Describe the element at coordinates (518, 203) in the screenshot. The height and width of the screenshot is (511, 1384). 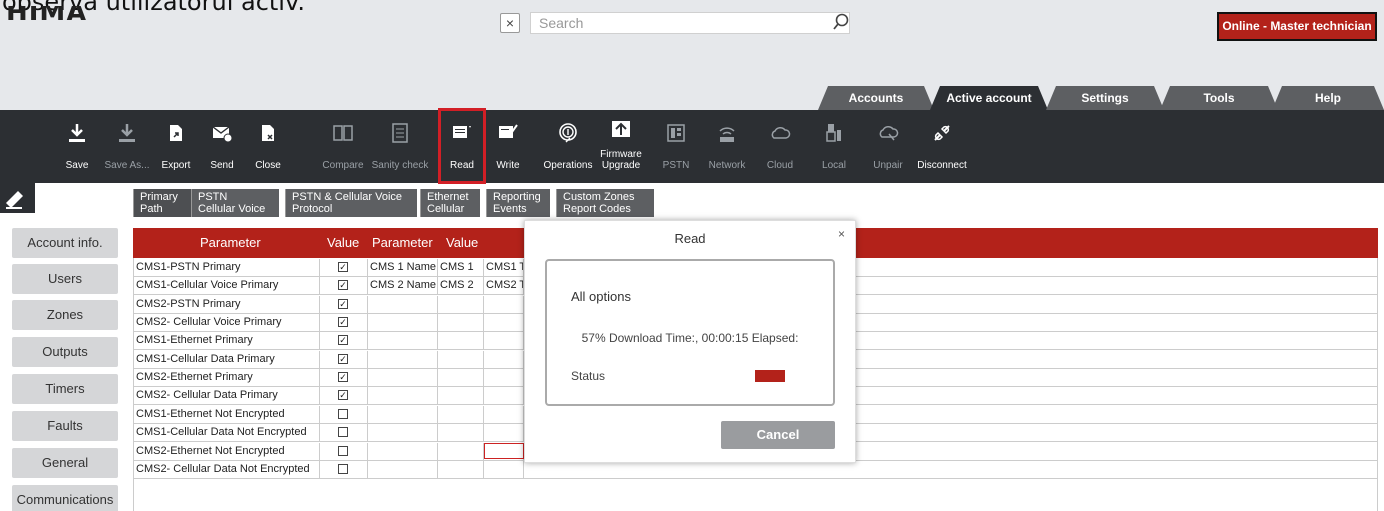
I see `subtab-reporting-events: Reporting Events` at that location.